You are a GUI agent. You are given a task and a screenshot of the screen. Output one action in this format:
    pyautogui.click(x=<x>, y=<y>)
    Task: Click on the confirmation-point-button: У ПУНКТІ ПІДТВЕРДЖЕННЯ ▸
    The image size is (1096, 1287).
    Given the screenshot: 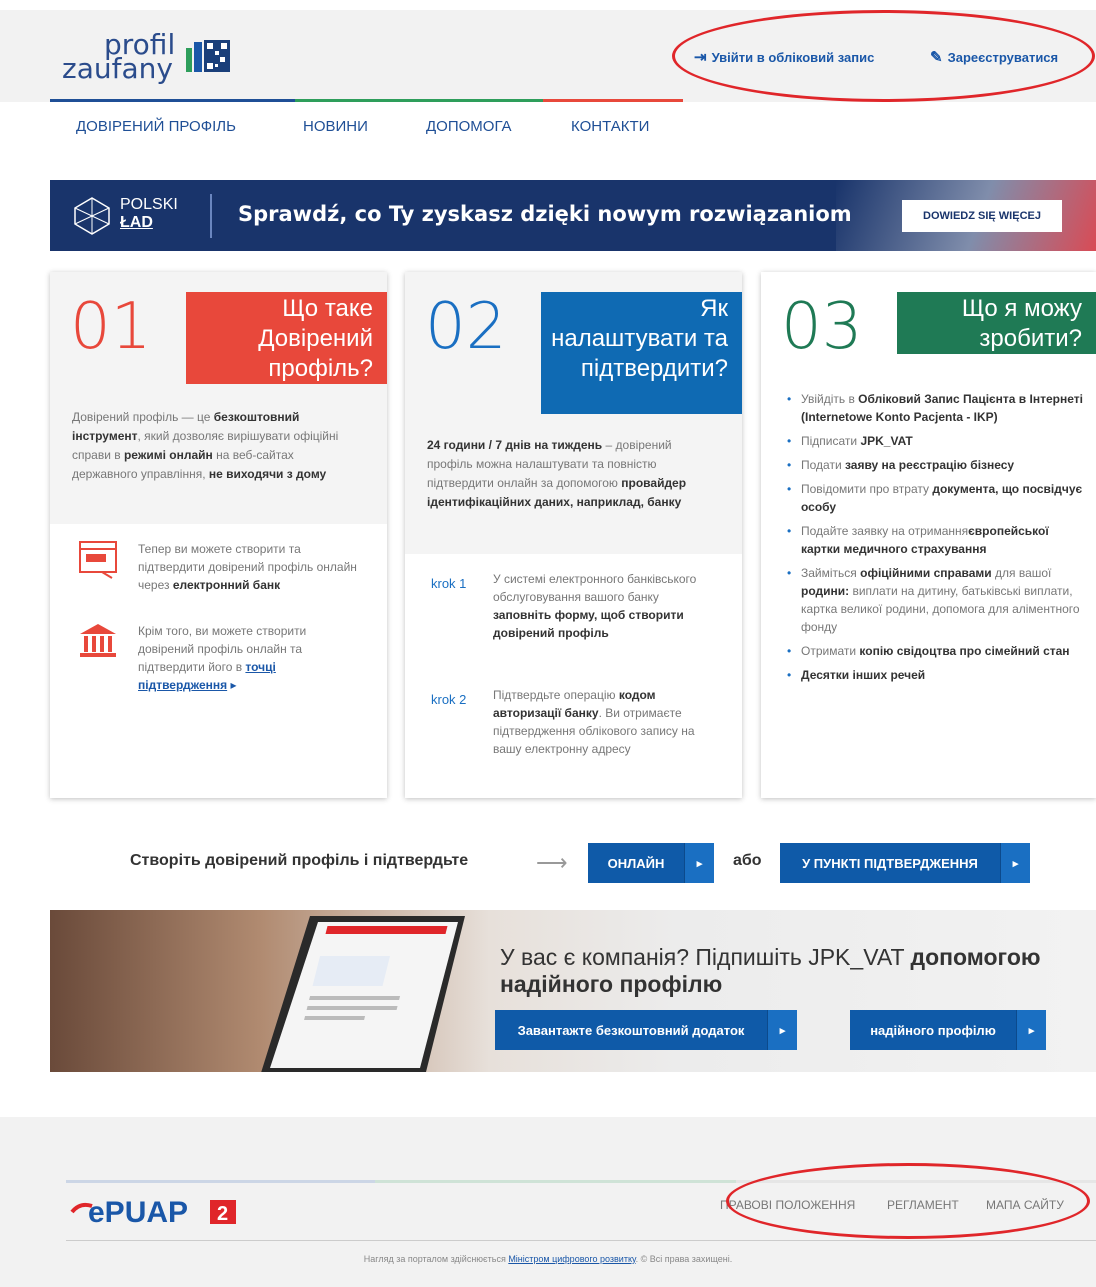 What is the action you would take?
    pyautogui.click(x=905, y=863)
    